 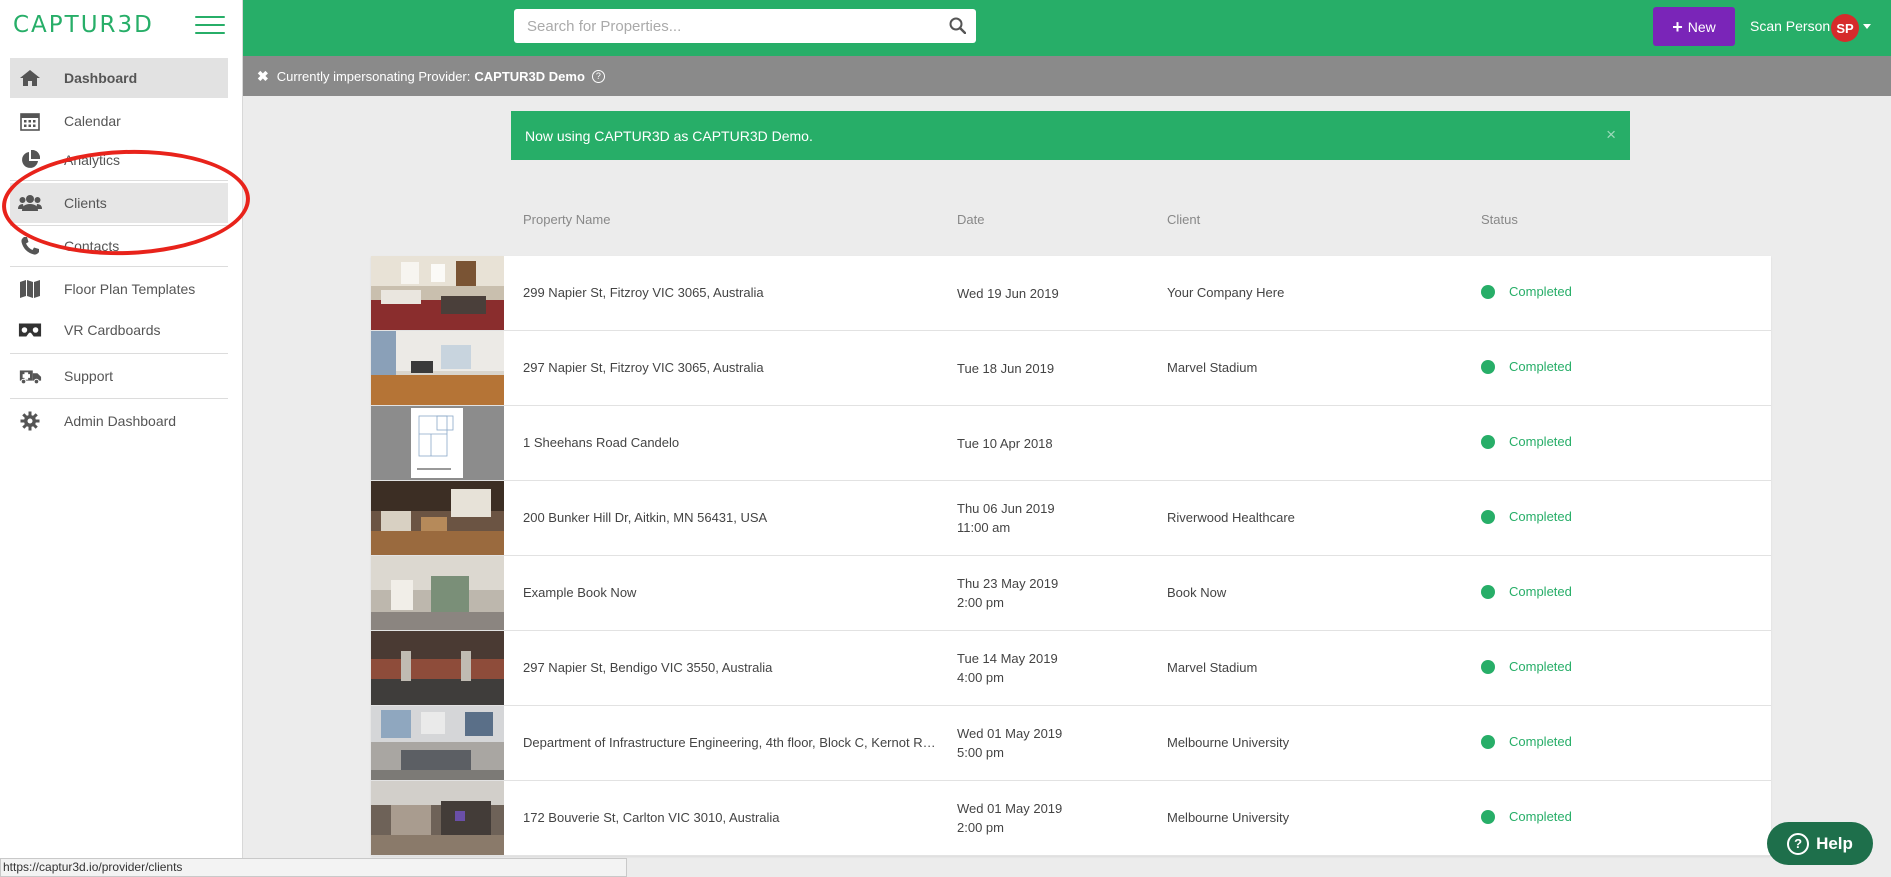 What do you see at coordinates (1834, 843) in the screenshot?
I see `help-label: Help` at bounding box center [1834, 843].